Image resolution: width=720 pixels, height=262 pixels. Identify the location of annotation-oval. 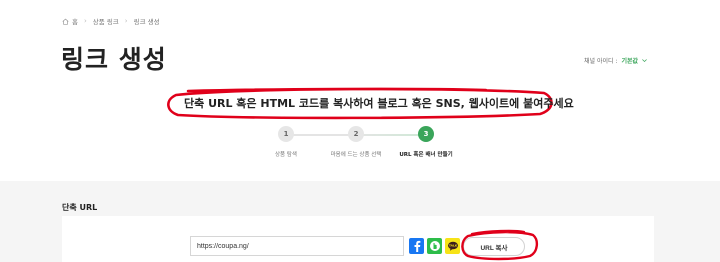
(499, 245).